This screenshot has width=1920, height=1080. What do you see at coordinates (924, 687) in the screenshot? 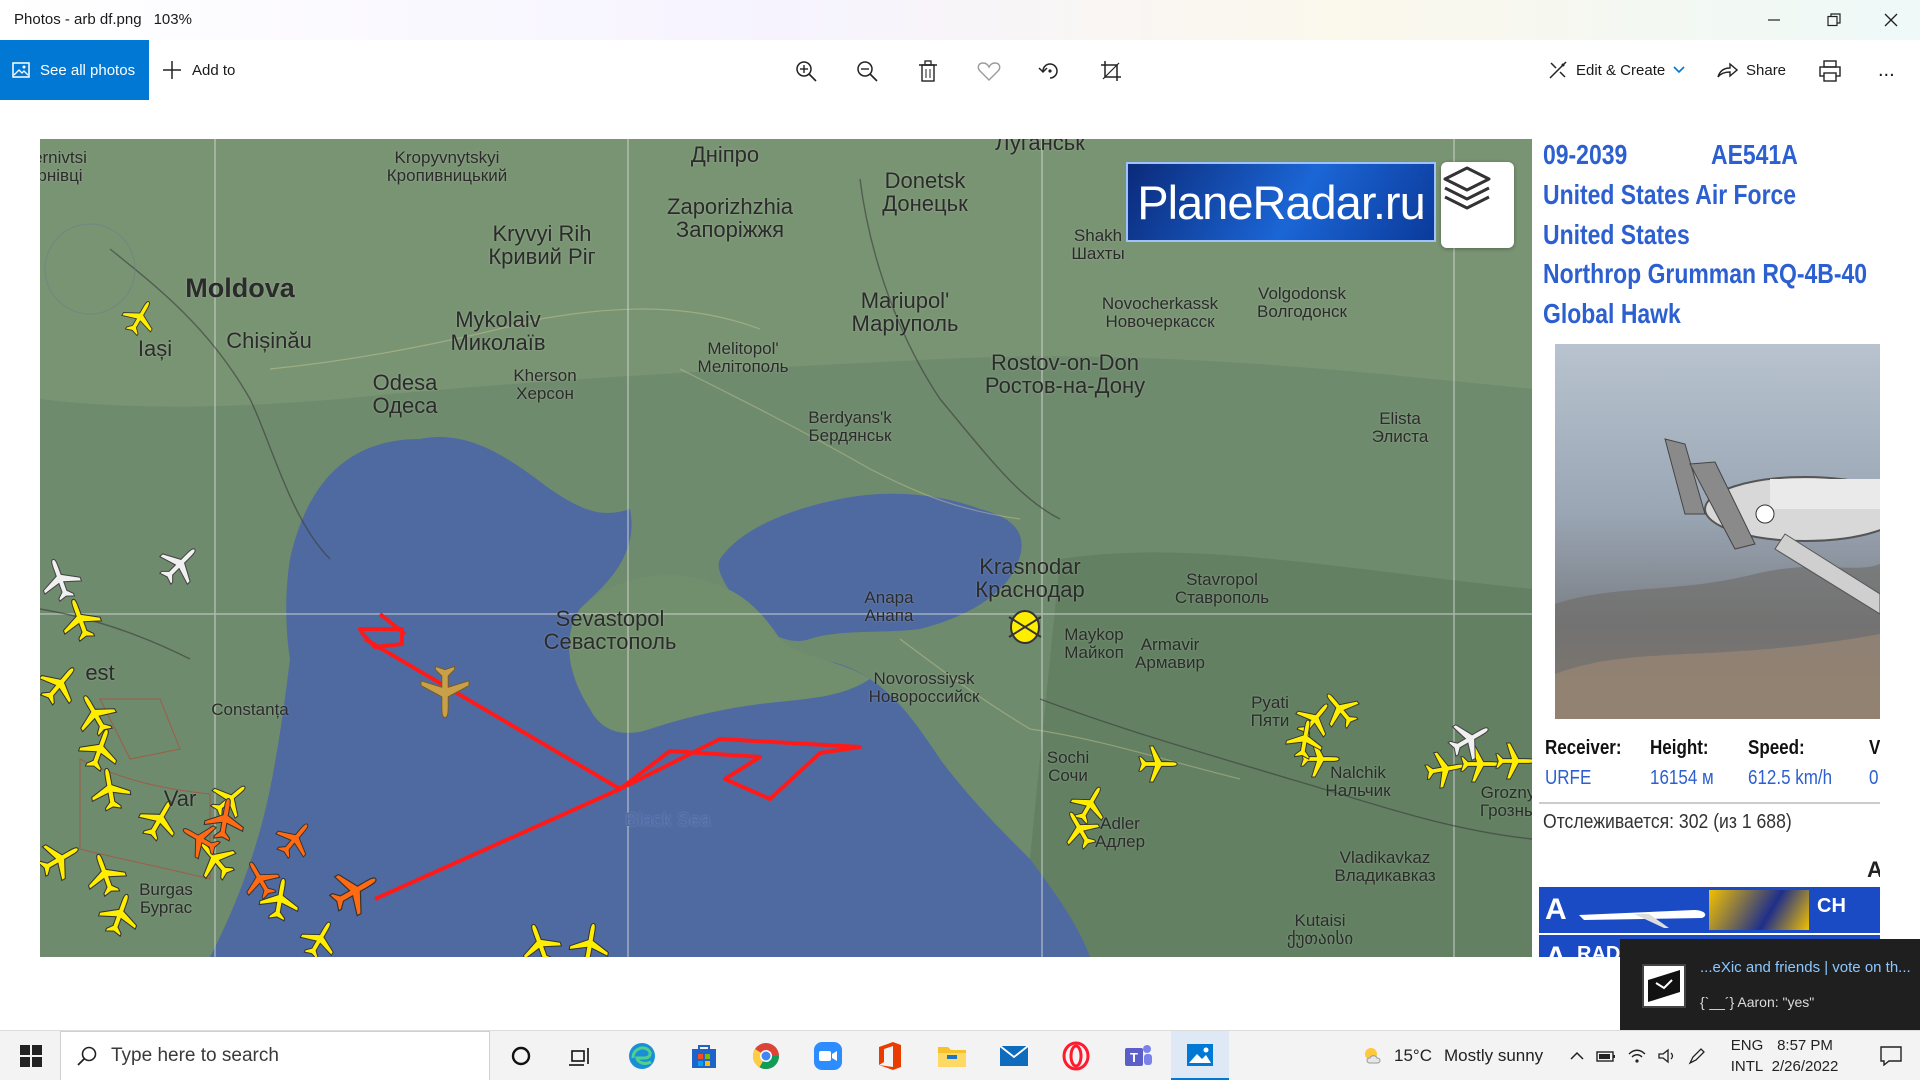
I see `map-label: Novorossiysk Новороссийск` at bounding box center [924, 687].